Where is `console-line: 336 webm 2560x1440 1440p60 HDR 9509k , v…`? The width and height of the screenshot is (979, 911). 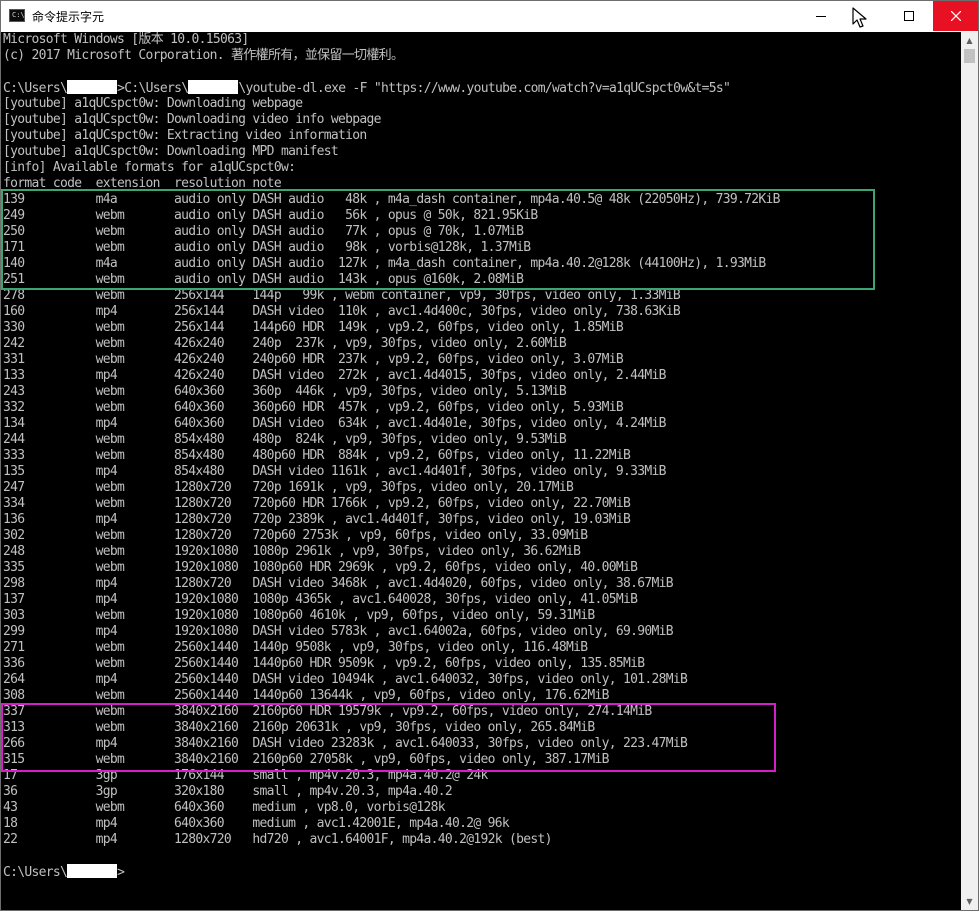
console-line: 336 webm 2560x1440 1440p60 HDR 9509k , v… is located at coordinates (324, 663).